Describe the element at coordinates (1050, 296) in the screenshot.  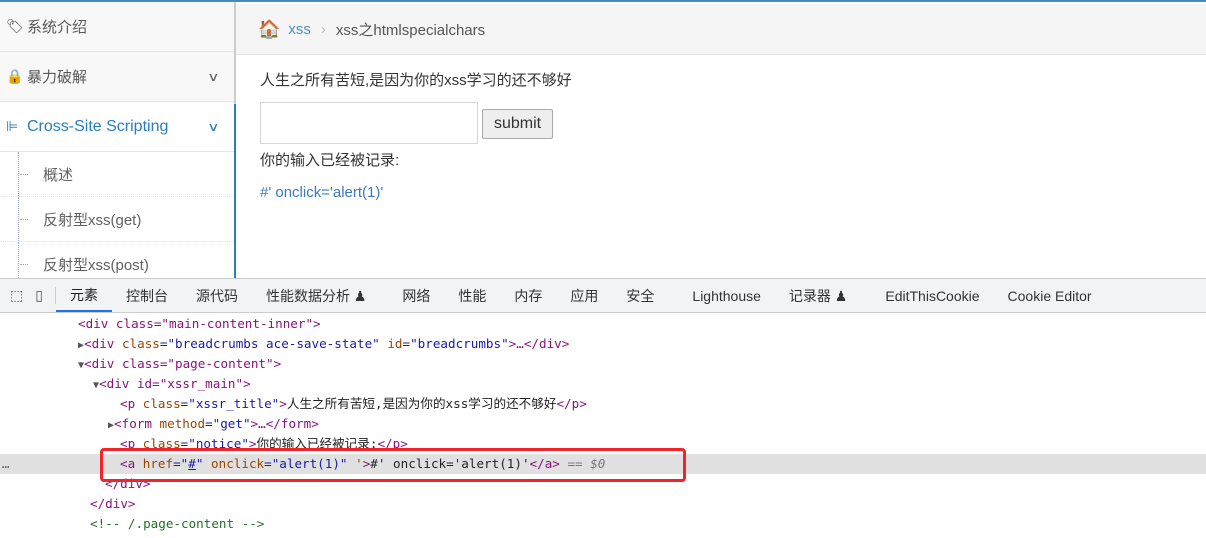
I see `tab-cookie-editor: Cookie Editor` at that location.